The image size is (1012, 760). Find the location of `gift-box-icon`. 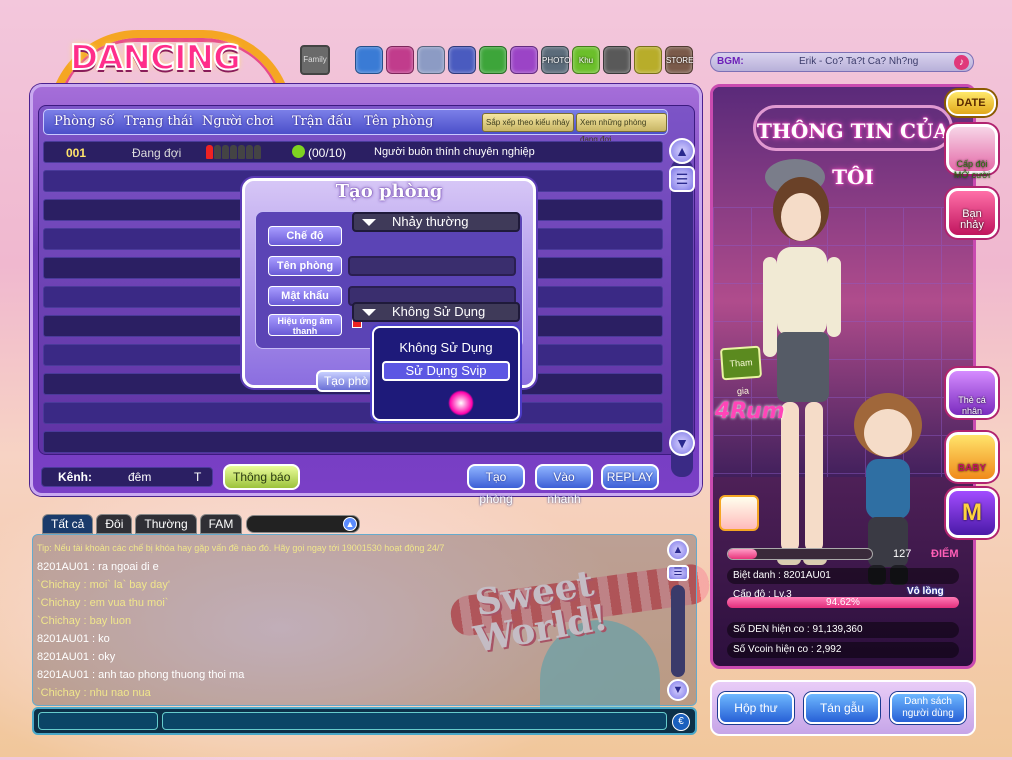

gift-box-icon is located at coordinates (739, 513).